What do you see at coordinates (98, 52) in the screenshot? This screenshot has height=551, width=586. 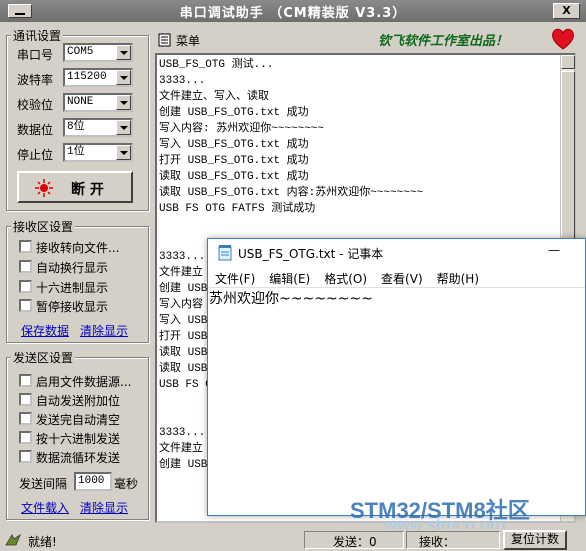 I see `port-select: COM5` at bounding box center [98, 52].